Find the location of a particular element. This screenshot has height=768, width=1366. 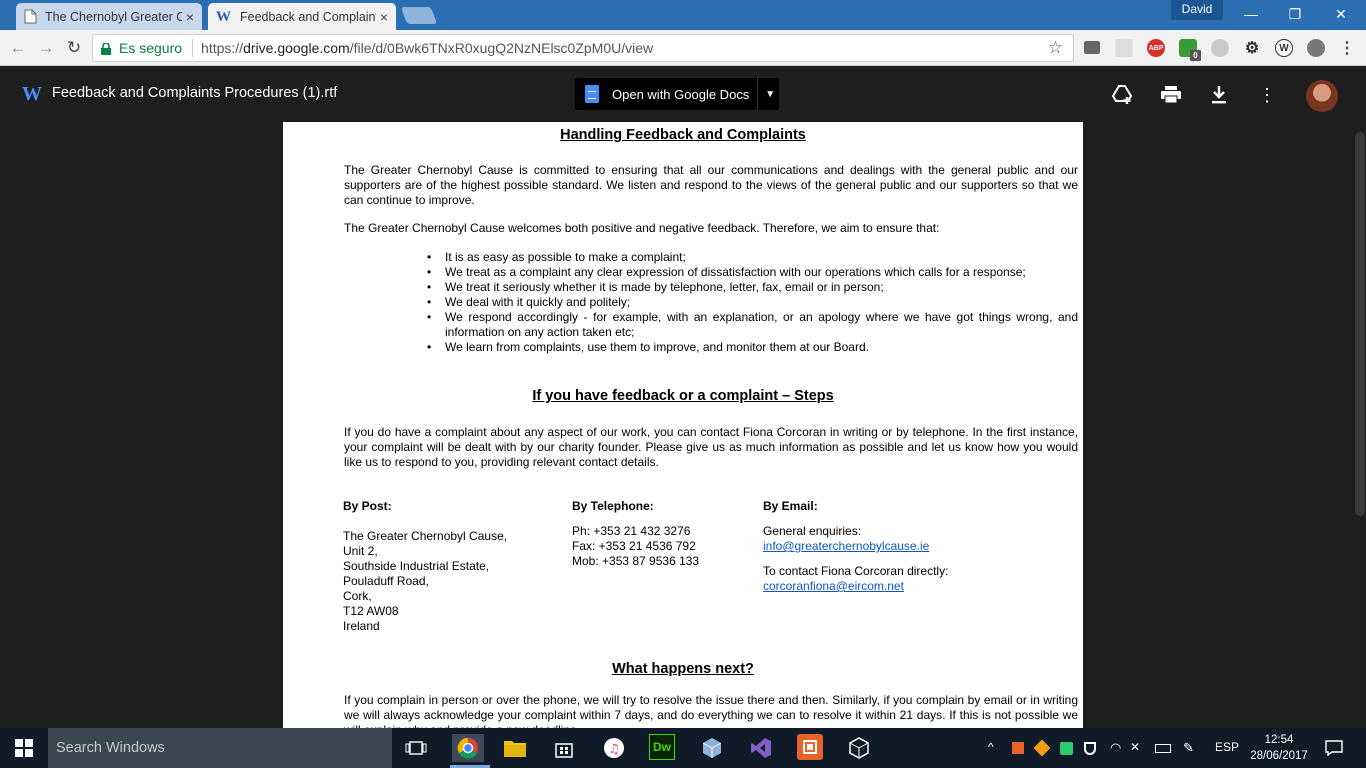

visual-studio-icon is located at coordinates (761, 748).